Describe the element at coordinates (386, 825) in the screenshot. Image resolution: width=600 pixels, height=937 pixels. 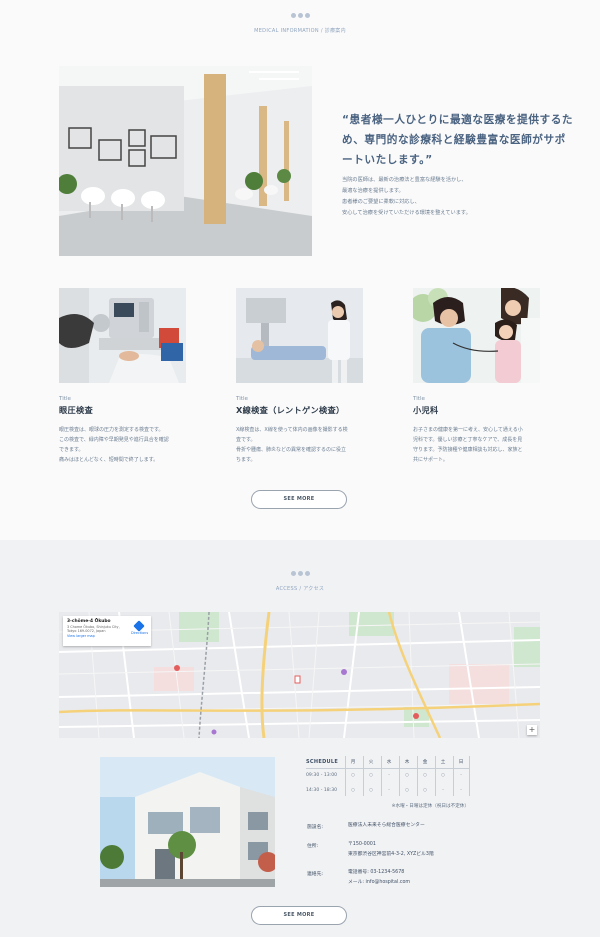
I see `facility-name-value: 医療法人未来そら総合医療センター` at that location.